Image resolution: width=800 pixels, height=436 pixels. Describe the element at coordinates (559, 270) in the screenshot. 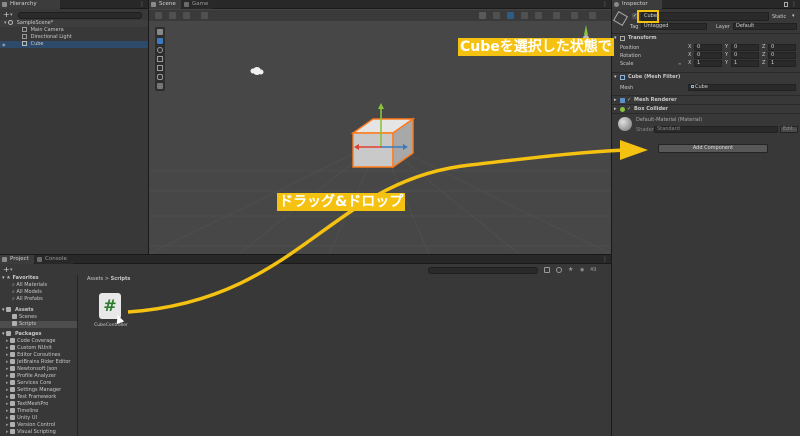

I see `filter-by-label-icon` at that location.